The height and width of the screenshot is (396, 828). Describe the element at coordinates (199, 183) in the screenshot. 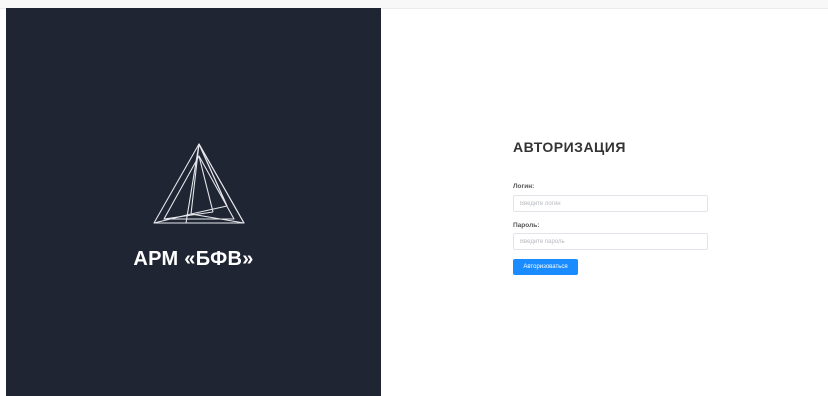

I see `triangle-logo-icon` at that location.